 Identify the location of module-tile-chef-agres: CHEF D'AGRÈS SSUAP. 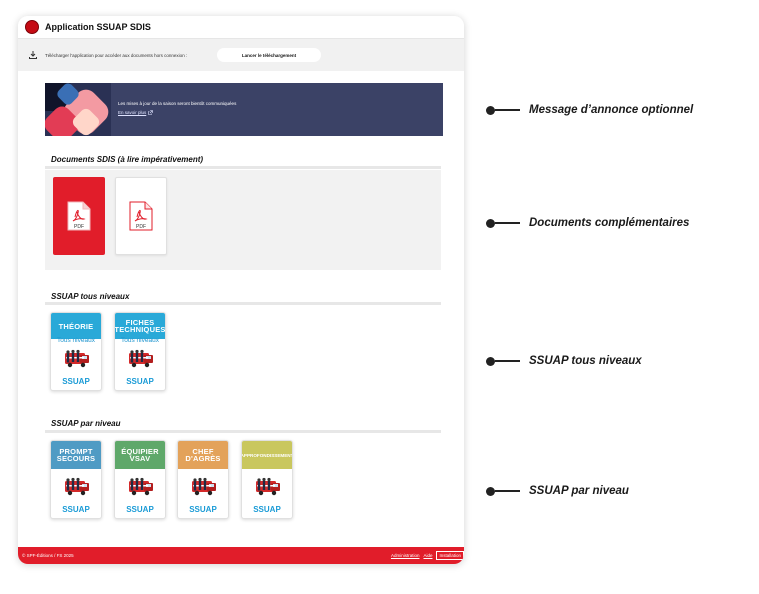
(203, 479).